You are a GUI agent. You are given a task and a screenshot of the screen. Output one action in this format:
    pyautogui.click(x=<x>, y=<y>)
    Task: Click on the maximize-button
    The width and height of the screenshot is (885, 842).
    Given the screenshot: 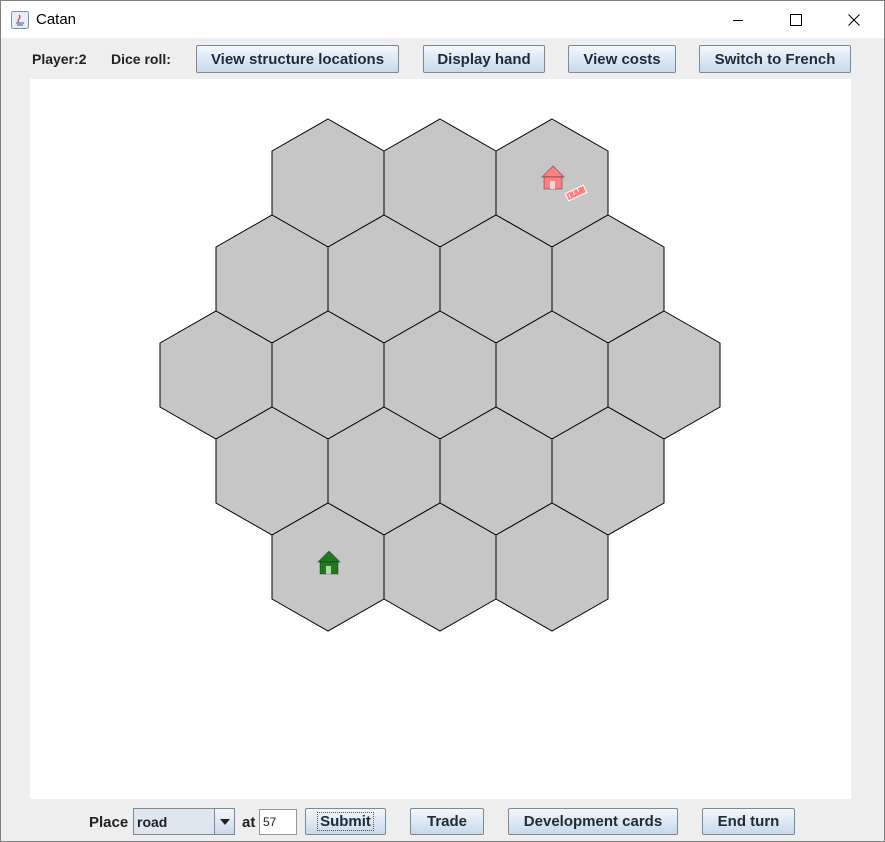 What is the action you would take?
    pyautogui.click(x=796, y=19)
    